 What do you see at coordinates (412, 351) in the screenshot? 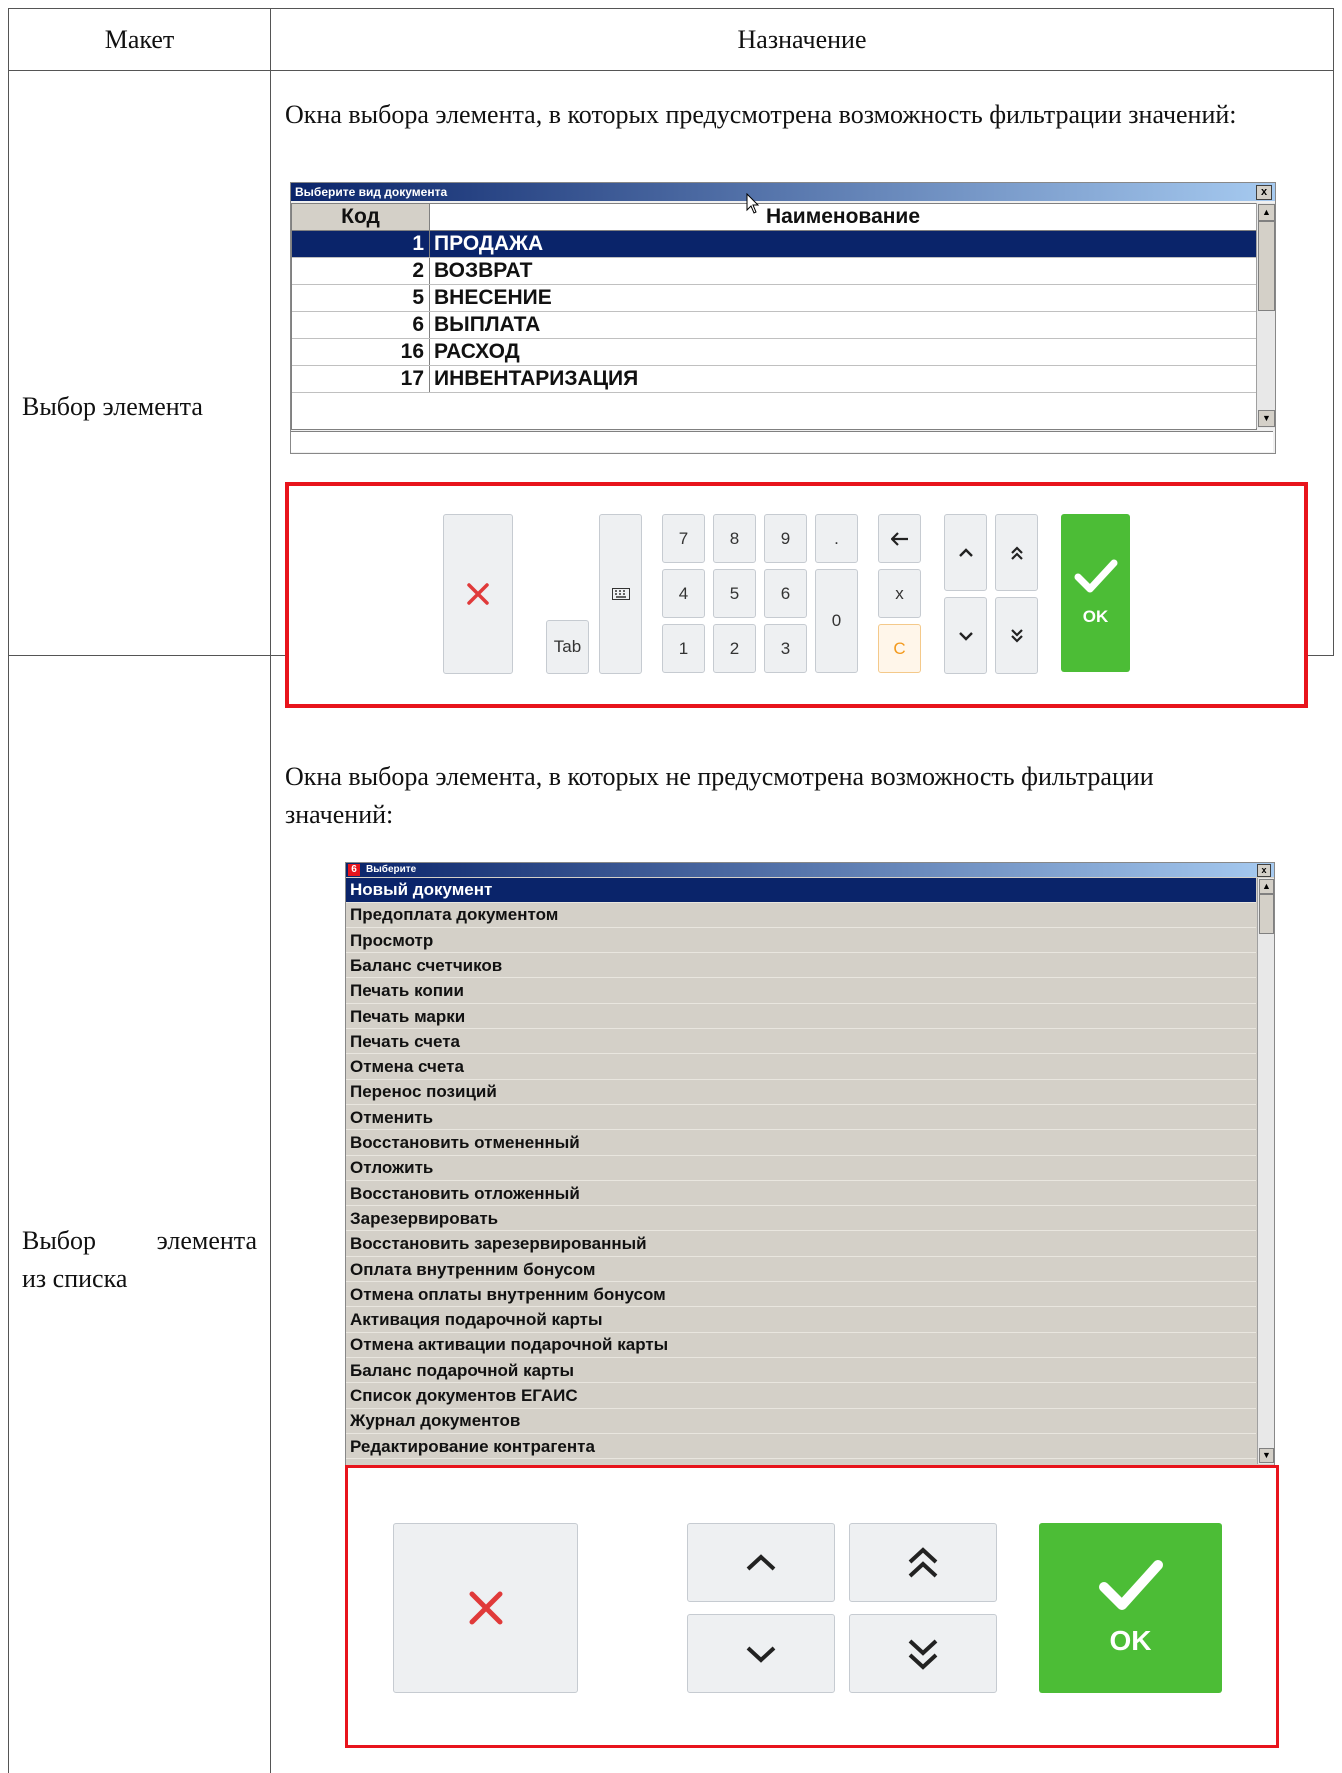
I see `row-code: 16` at bounding box center [412, 351].